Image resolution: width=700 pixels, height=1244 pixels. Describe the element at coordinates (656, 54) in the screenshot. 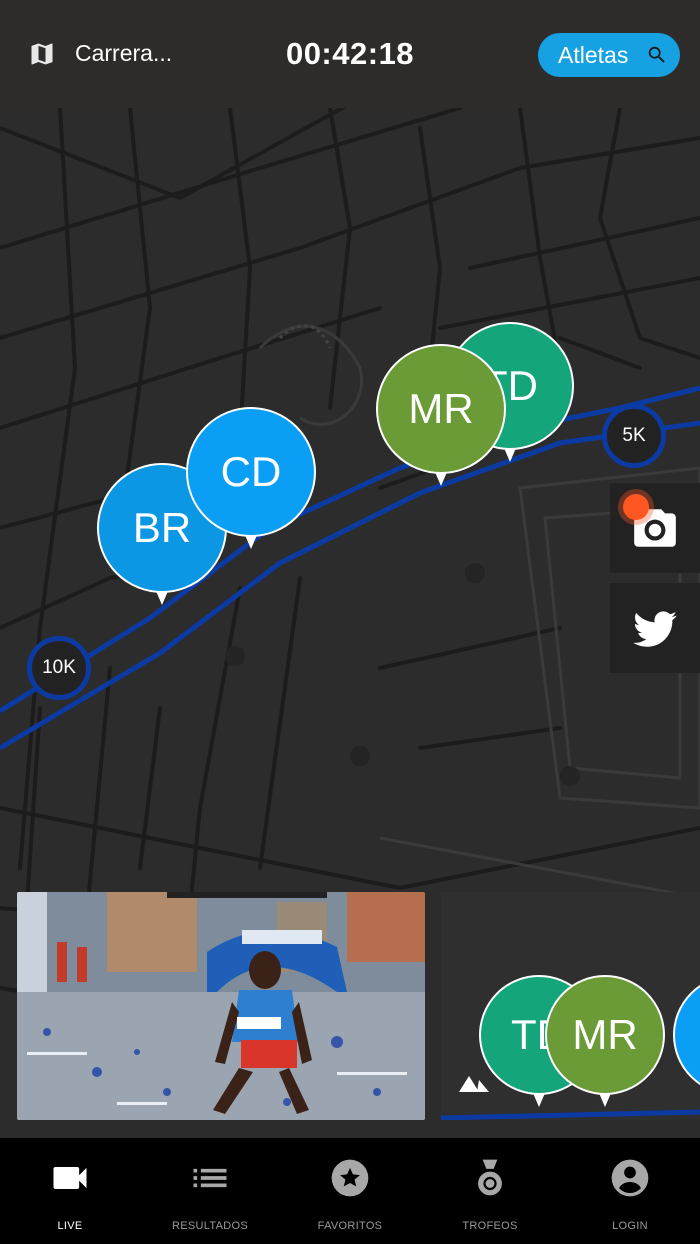

I see `search-icon` at that location.